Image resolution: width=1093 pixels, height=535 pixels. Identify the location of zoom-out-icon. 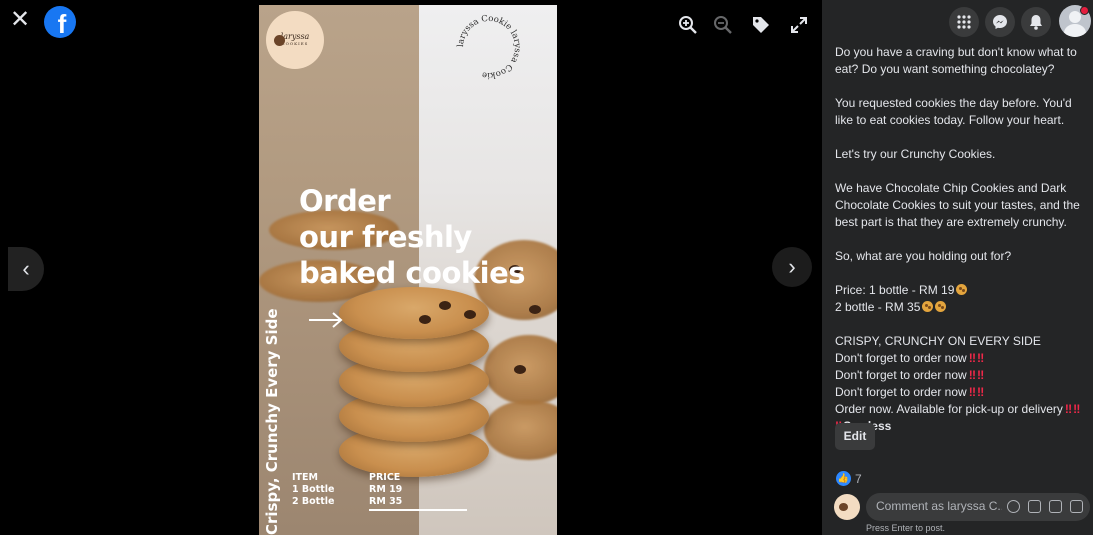
(723, 25).